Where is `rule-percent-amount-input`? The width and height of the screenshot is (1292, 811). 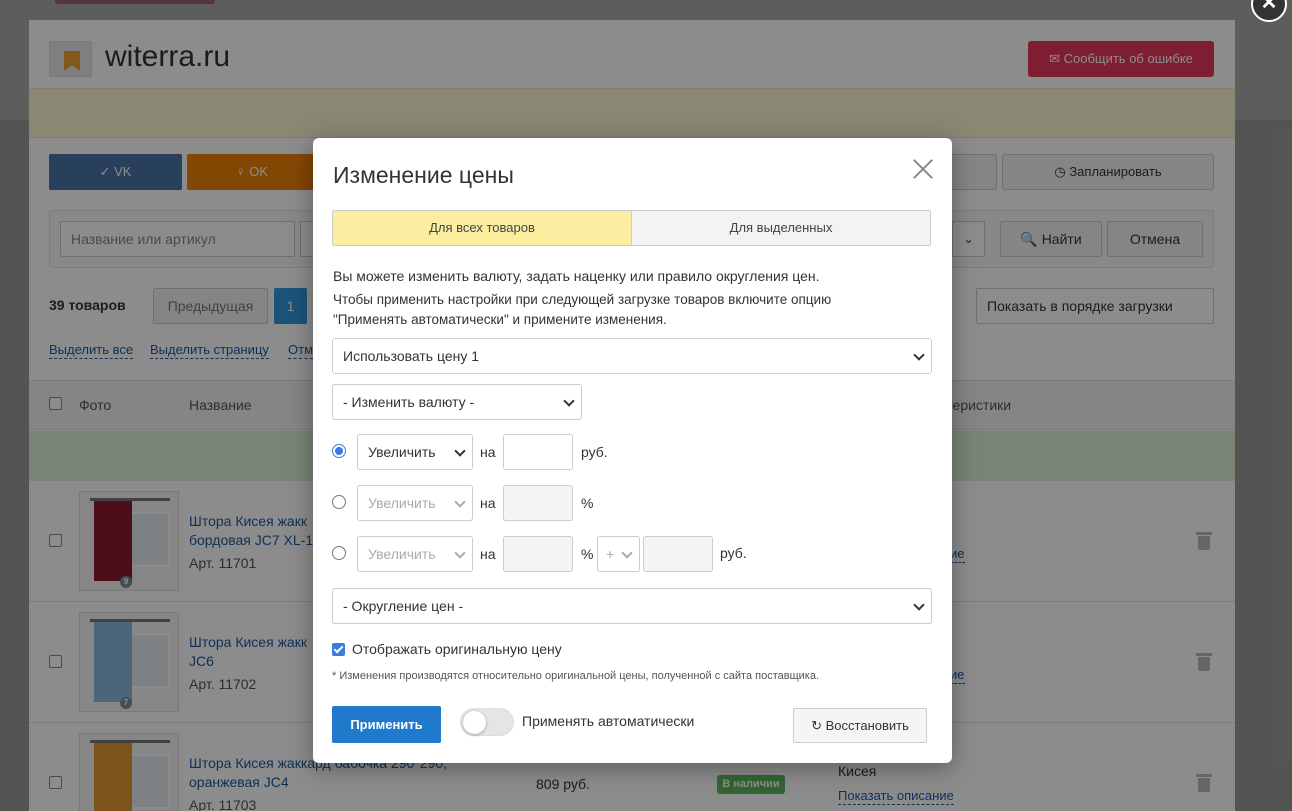
rule-percent-amount-input is located at coordinates (538, 503).